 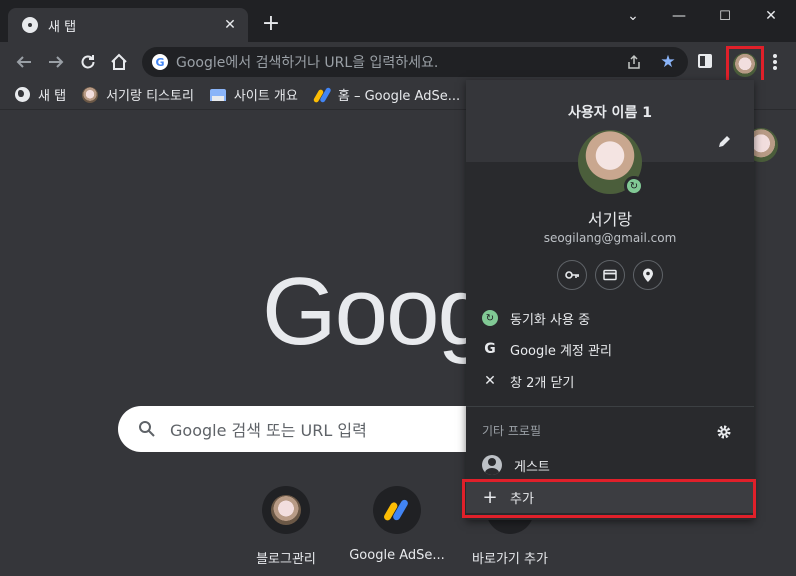 I want to click on manage-google-account-item: G Google 계정 관리, so click(x=610, y=349).